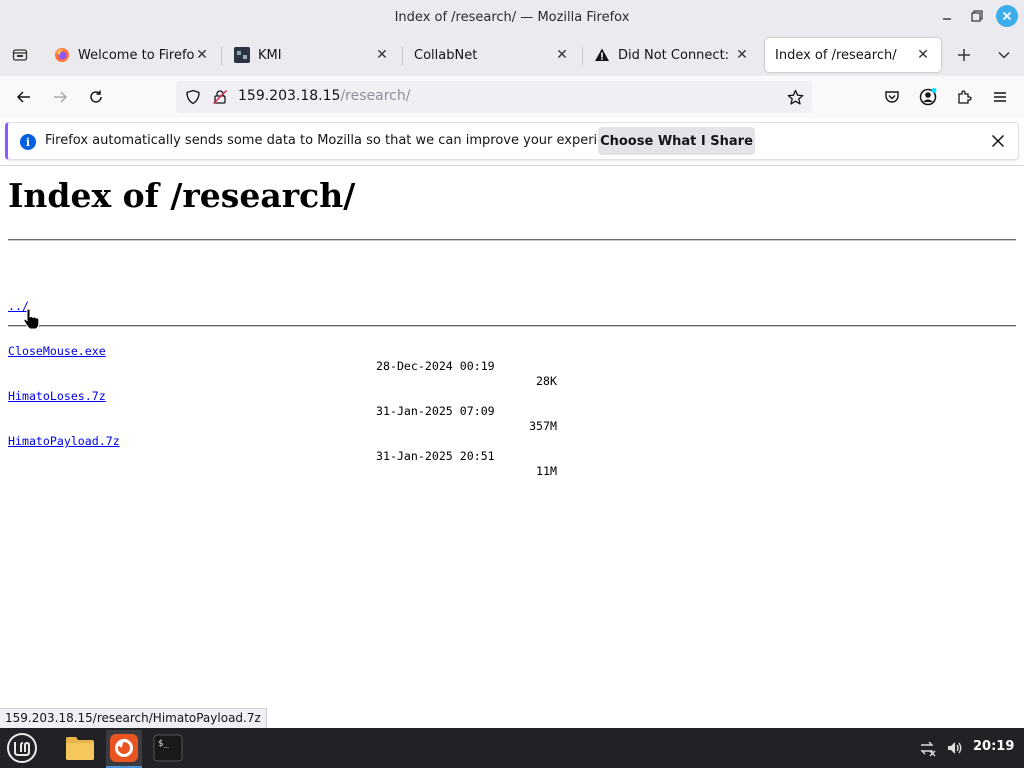  Describe the element at coordinates (31, 319) in the screenshot. I see `hand-pointer-cursor-icon` at that location.